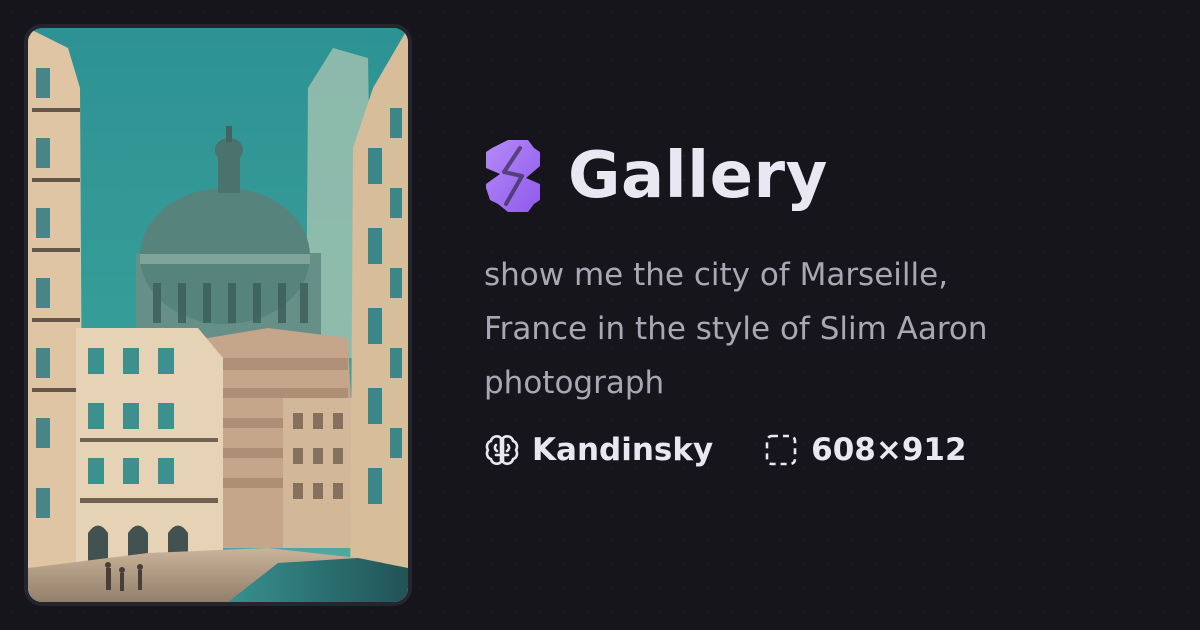 The image size is (1200, 630). Describe the element at coordinates (513, 176) in the screenshot. I see `gallery-logo-icon` at that location.